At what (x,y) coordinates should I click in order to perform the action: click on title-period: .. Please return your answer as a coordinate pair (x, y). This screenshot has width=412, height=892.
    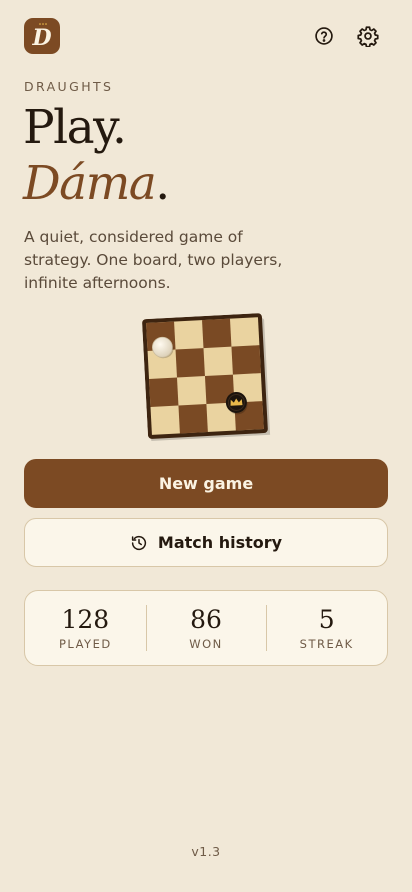
    Looking at the image, I should click on (162, 183).